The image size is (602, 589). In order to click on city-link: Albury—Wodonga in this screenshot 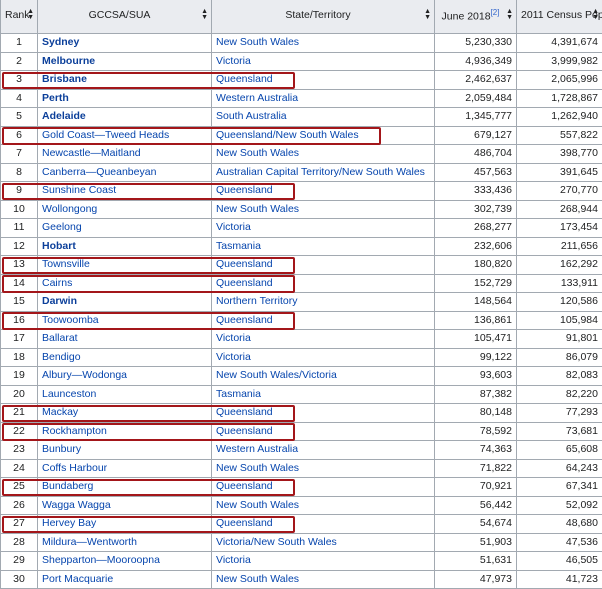, I will do `click(125, 376)`.